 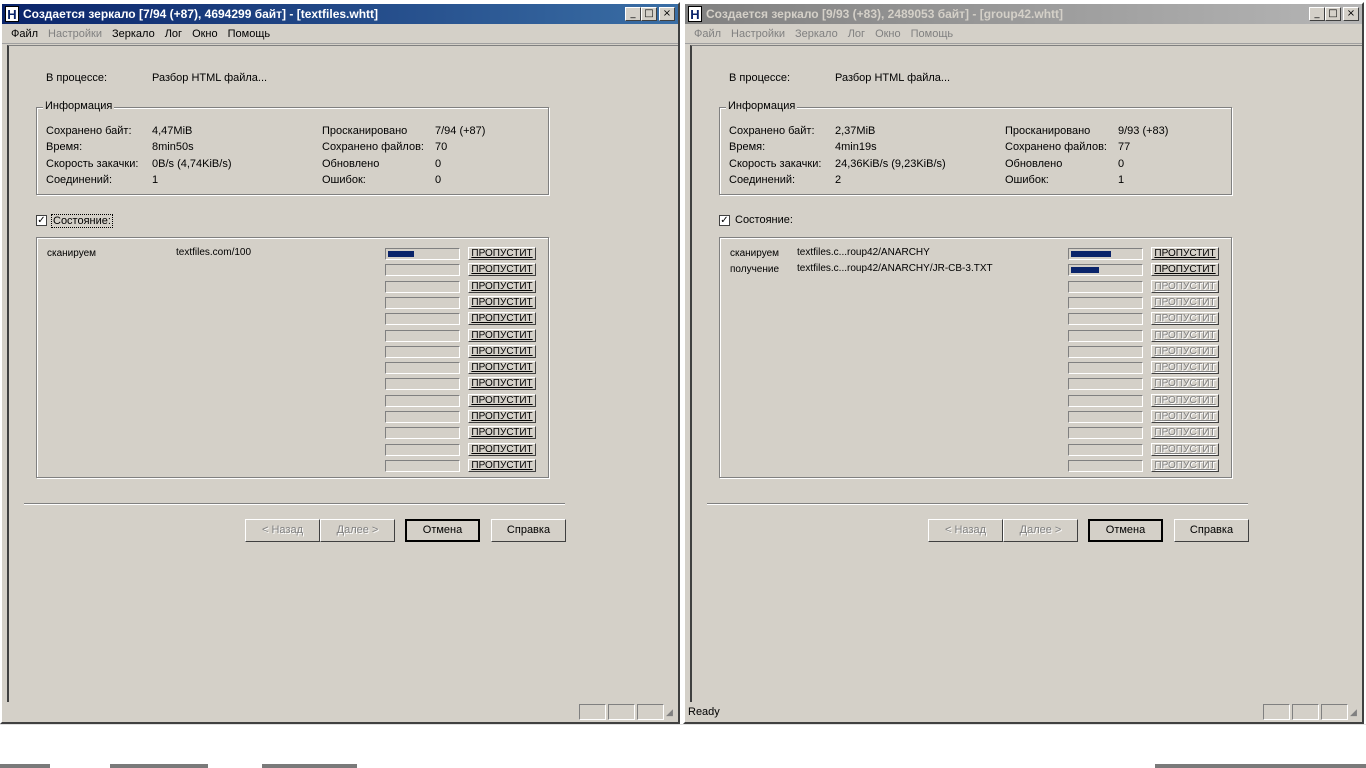 What do you see at coordinates (775, 164) in the screenshot?
I see `speed-label: Скорость закачки:` at bounding box center [775, 164].